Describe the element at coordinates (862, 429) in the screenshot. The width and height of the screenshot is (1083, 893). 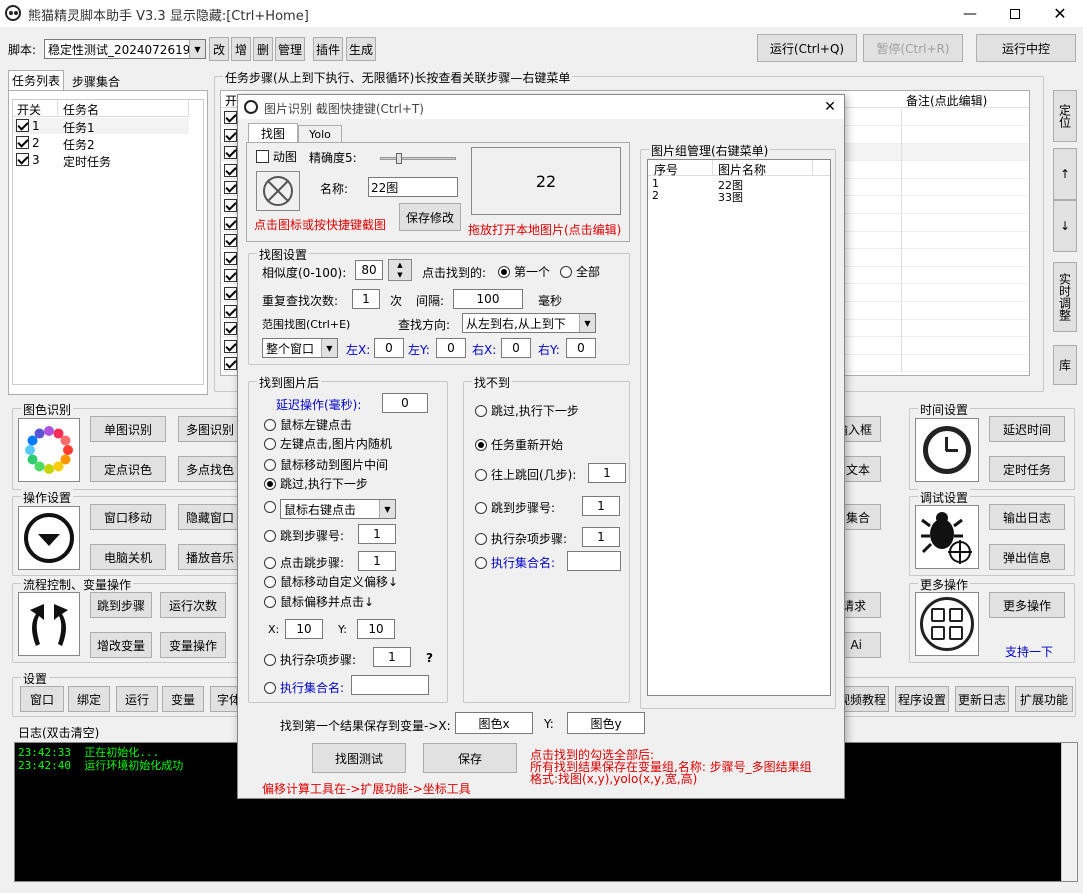
I see `input-box-button: 输入框` at that location.